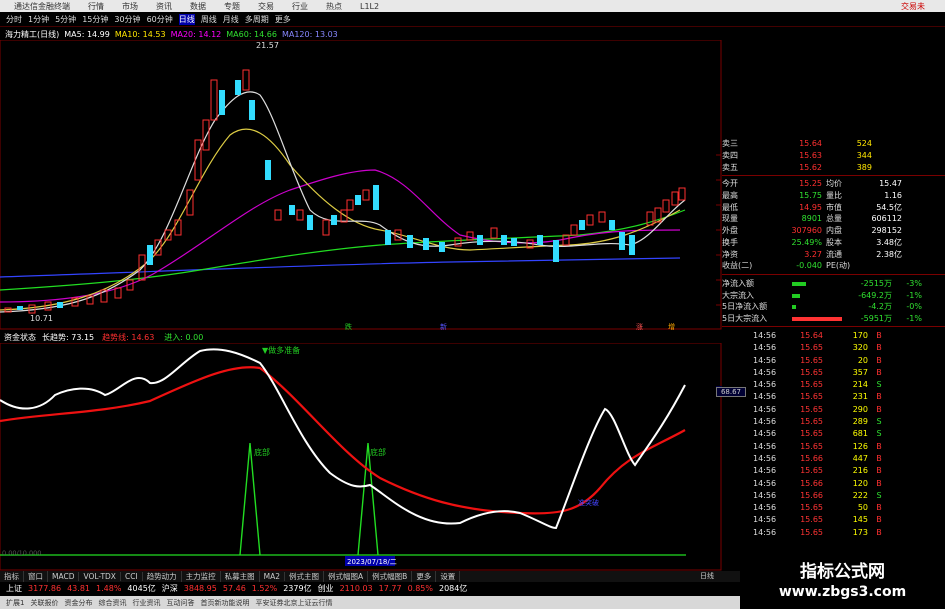 Image resolution: width=945 pixels, height=609 pixels. Describe the element at coordinates (833, 335) in the screenshot. I see `tick-row: 14:56 15.64 170 B` at that location.